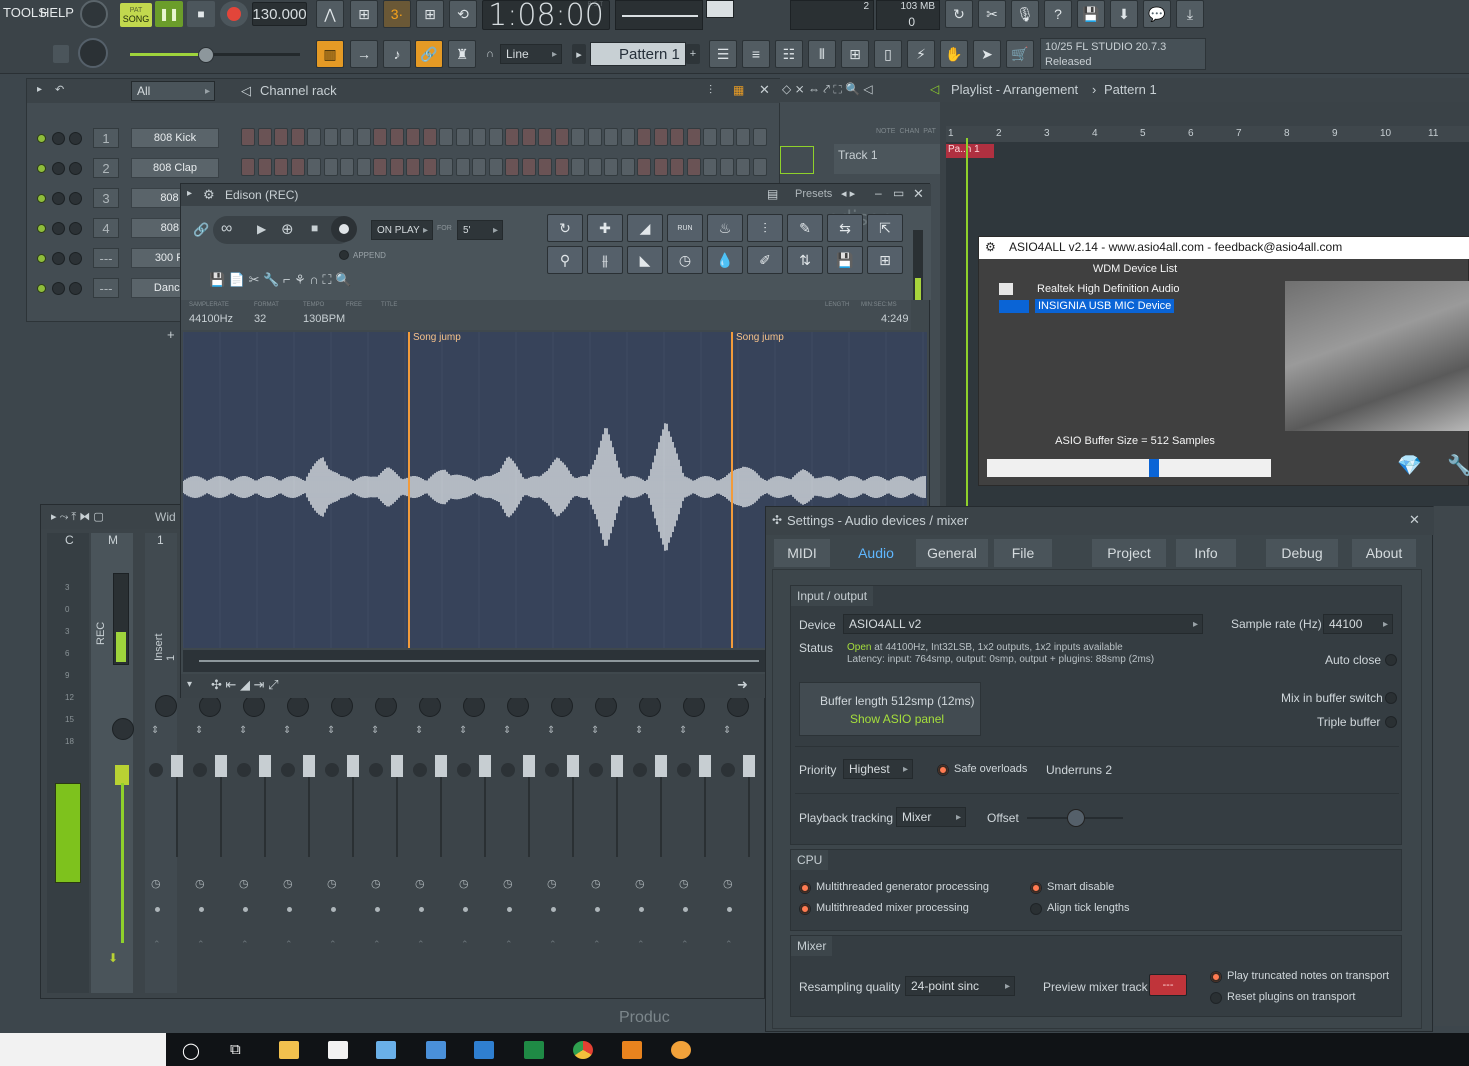 The image size is (1469, 1066). I want to click on pattern-prev-button: ▸, so click(579, 54).